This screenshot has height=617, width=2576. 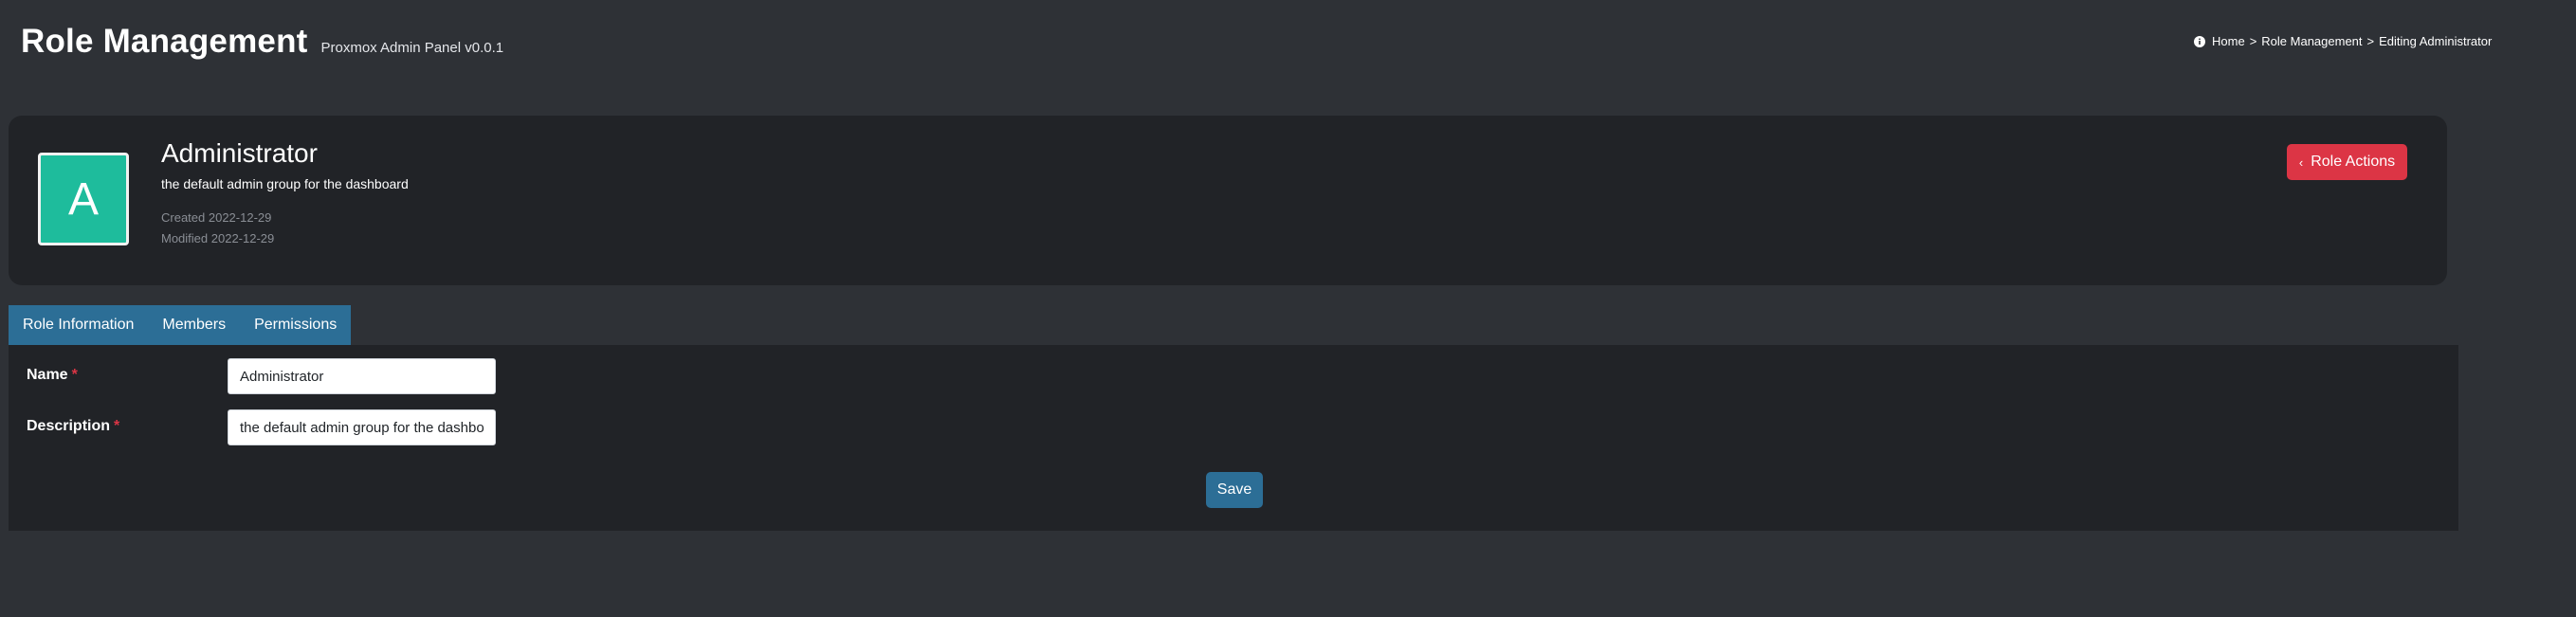 I want to click on created-date: Created 2022-12-29, so click(x=216, y=217).